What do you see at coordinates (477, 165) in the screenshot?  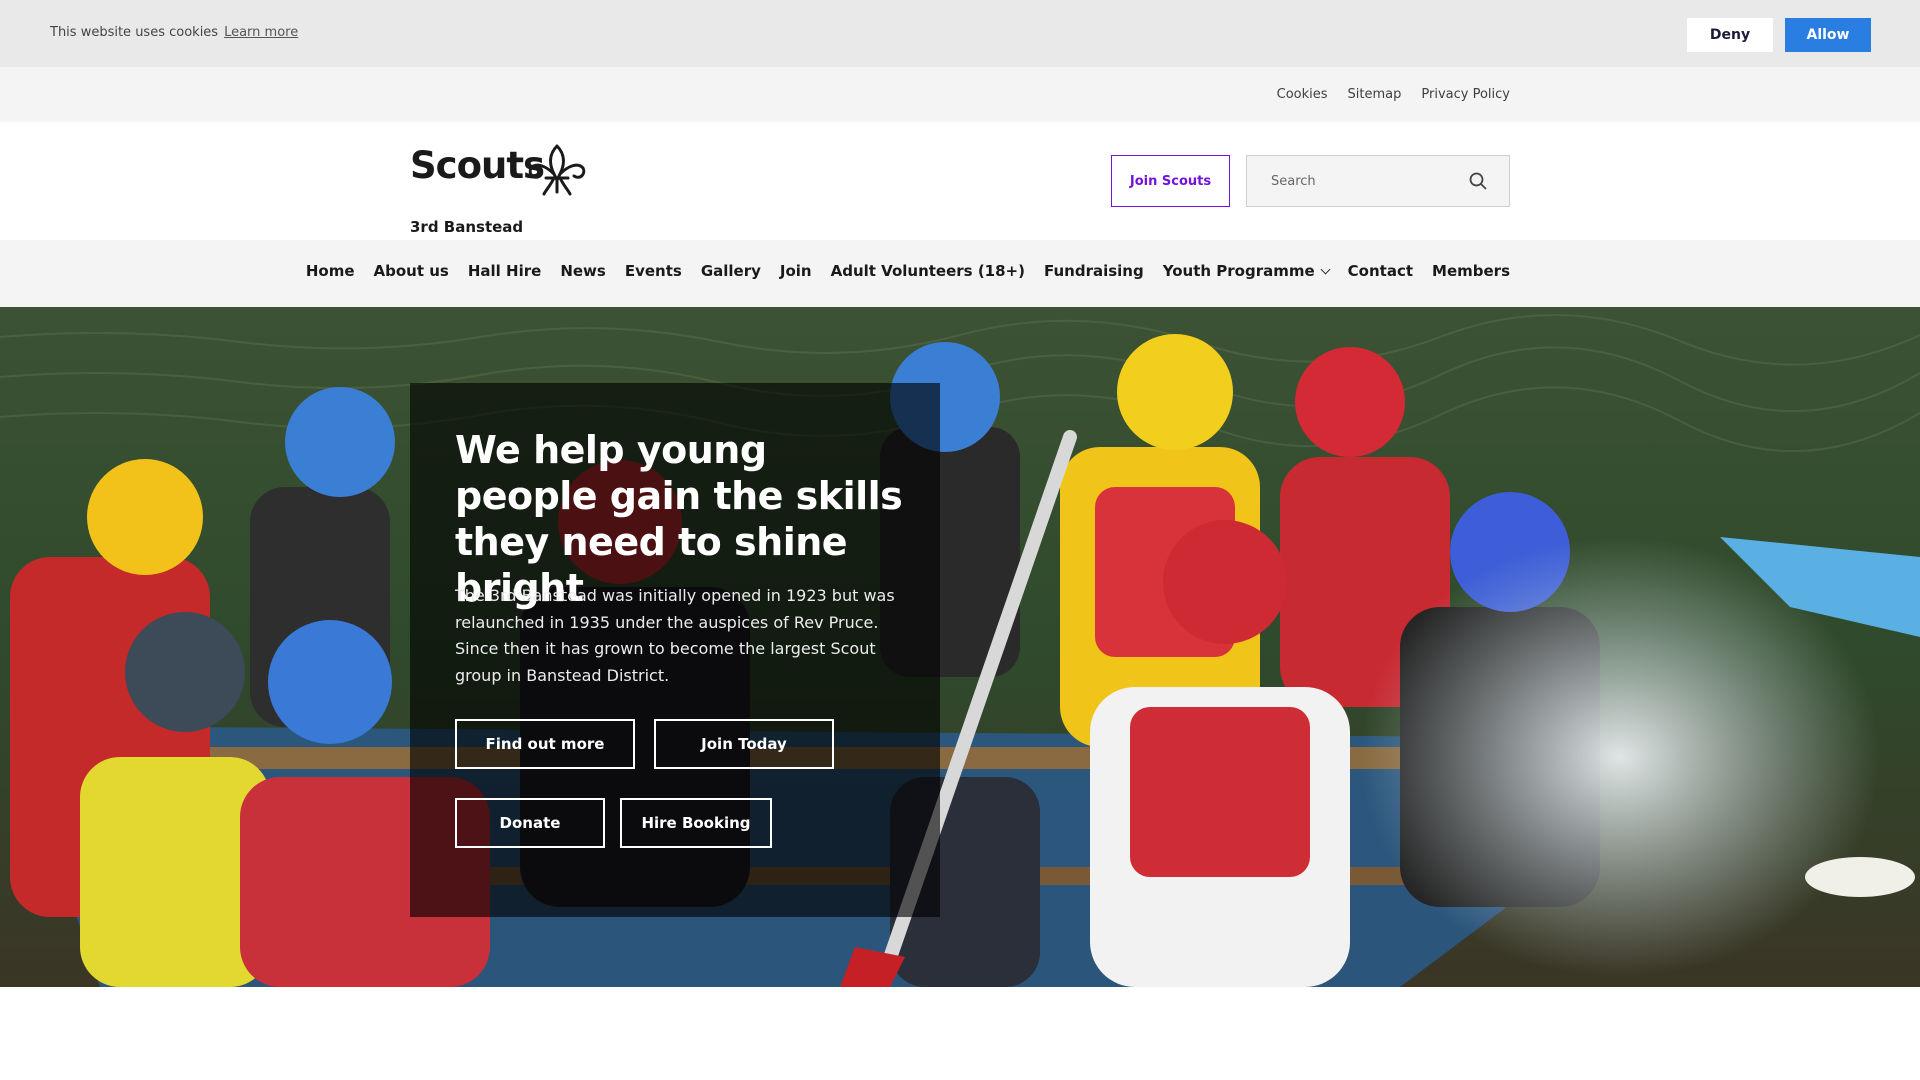 I see `logo-wordmark: Scouts` at bounding box center [477, 165].